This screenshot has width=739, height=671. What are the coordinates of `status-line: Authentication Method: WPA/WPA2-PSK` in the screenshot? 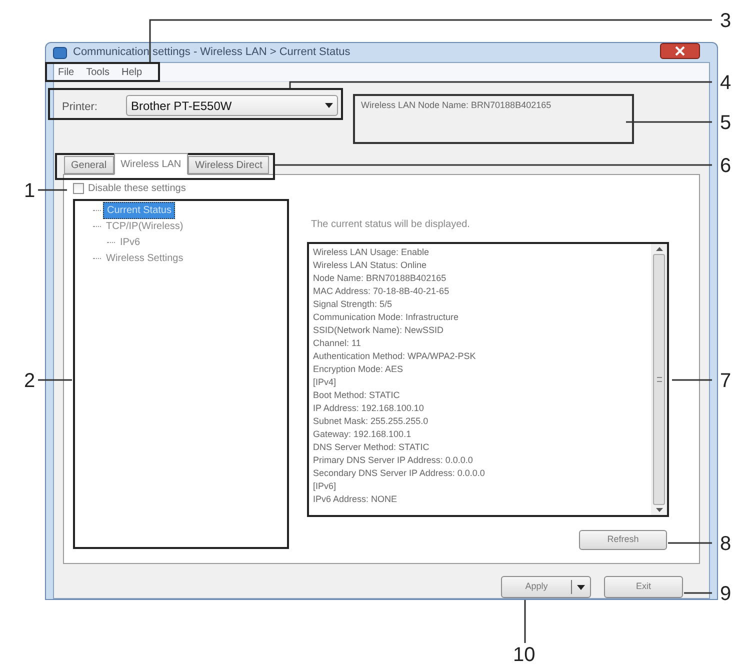 It's located at (395, 356).